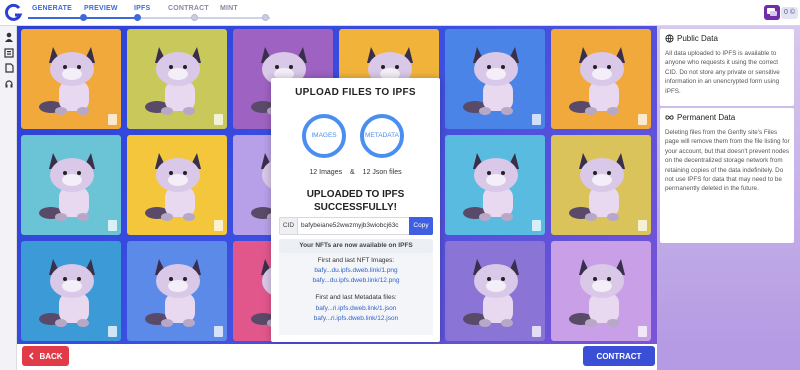 Image resolution: width=800 pixels, height=370 pixels. What do you see at coordinates (356, 270) in the screenshot?
I see `image-first-link: bafy...du.ipfs.dweb.link/1.png` at bounding box center [356, 270].